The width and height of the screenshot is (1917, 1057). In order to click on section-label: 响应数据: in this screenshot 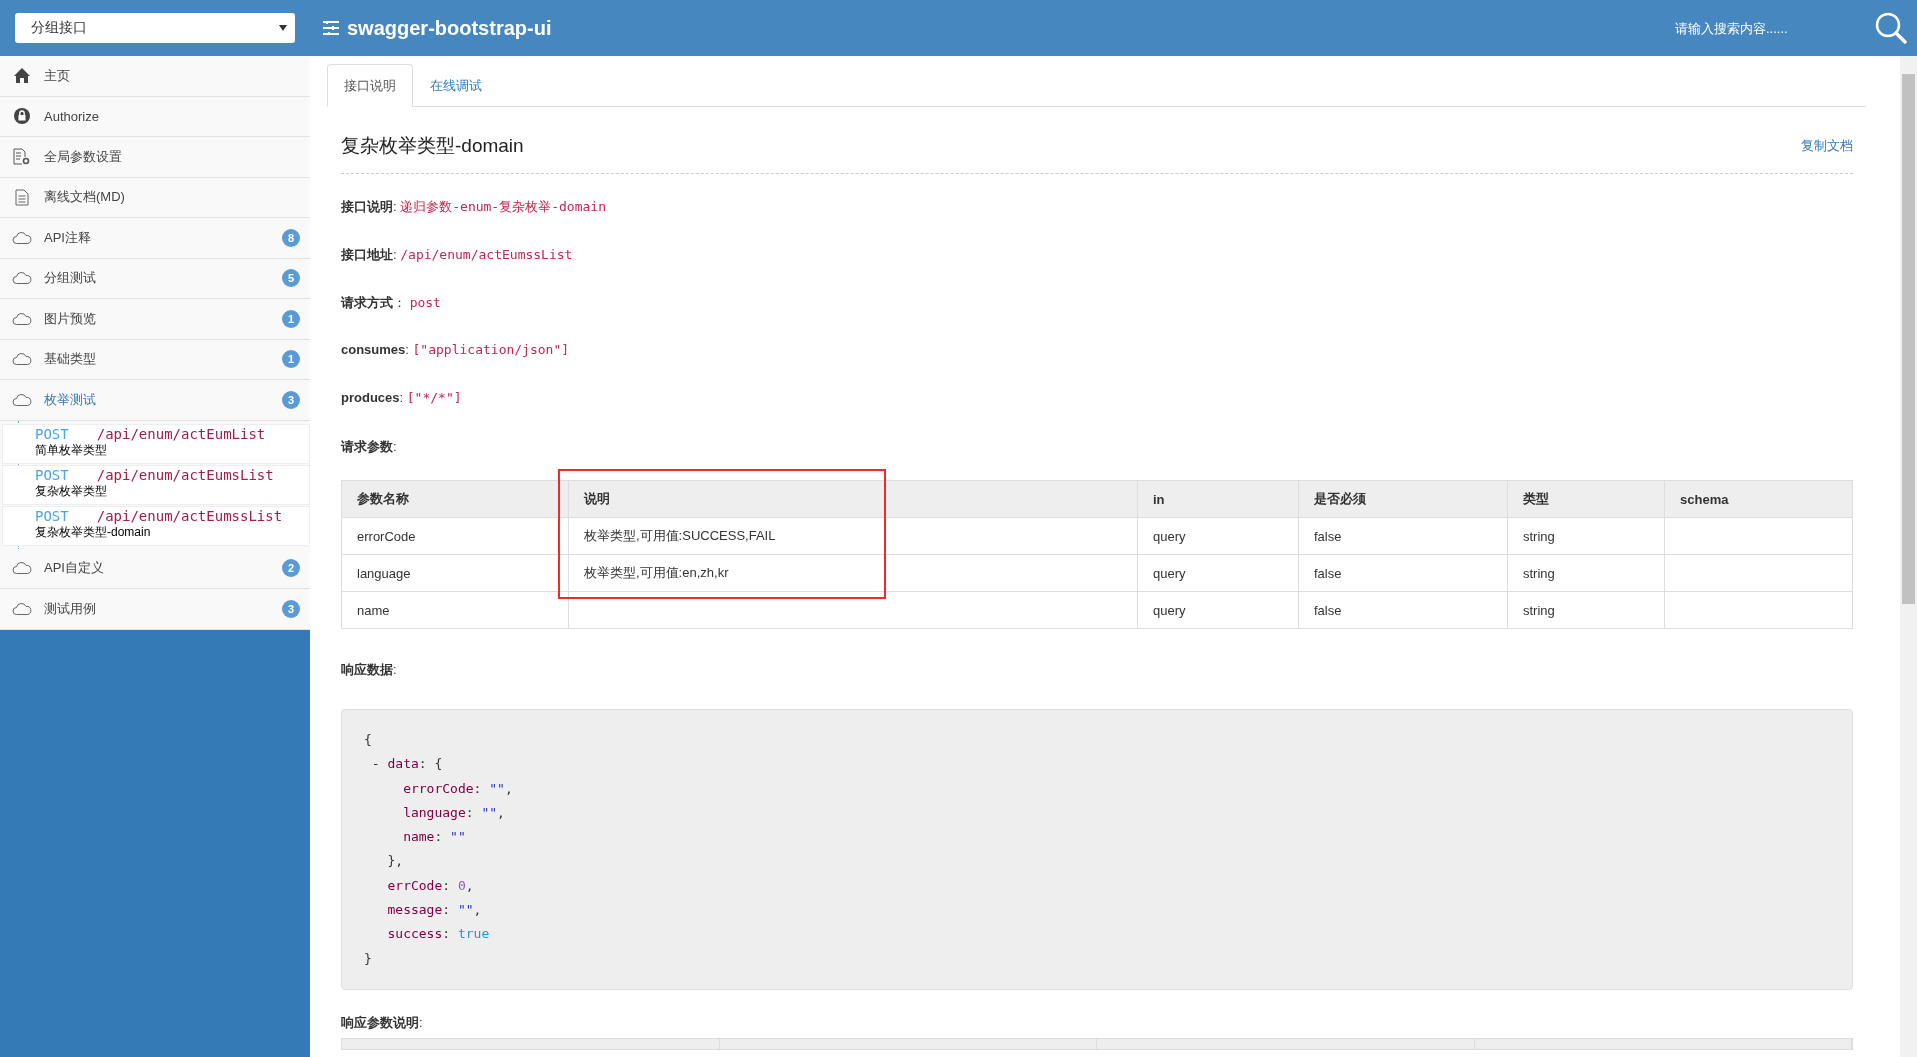, I will do `click(369, 670)`.